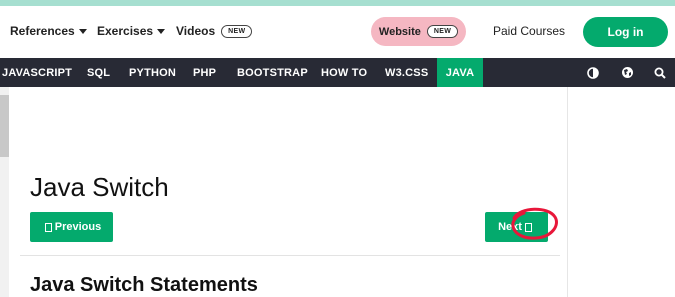  Describe the element at coordinates (37, 72) in the screenshot. I see `nav-item-javascript: JAVASCRIPT` at that location.